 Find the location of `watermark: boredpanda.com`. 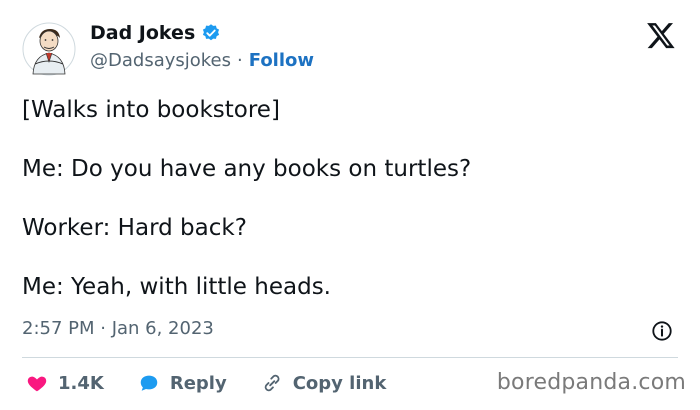

watermark: boredpanda.com is located at coordinates (591, 382).